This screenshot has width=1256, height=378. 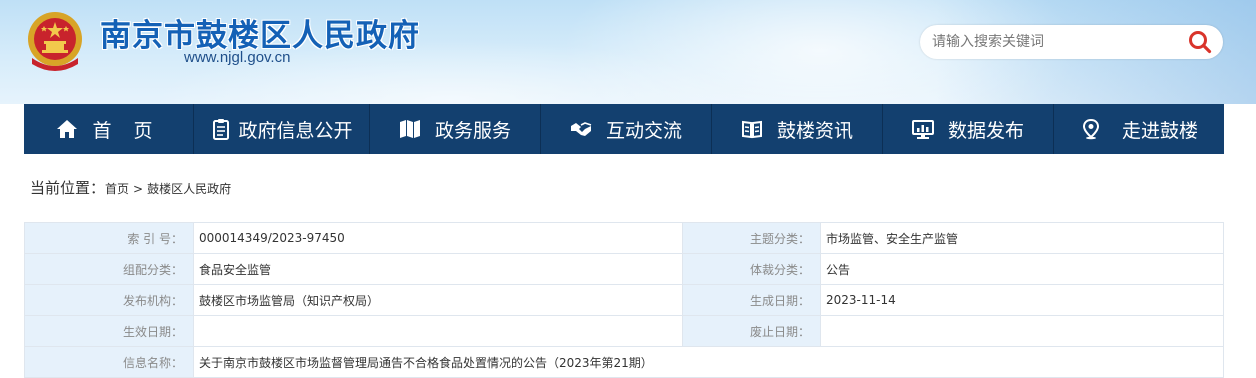 I want to click on search-box, so click(x=1071, y=42).